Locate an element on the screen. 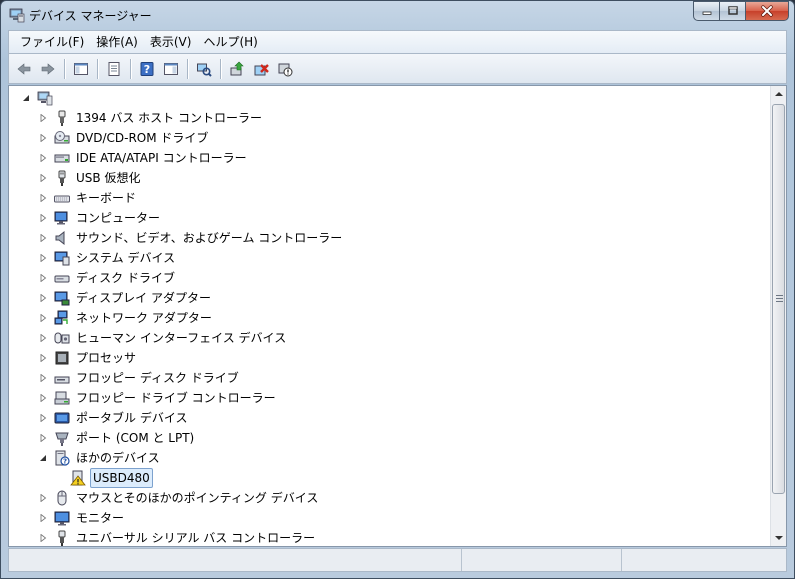 This screenshot has width=795, height=579. tree-category-10: ネットワーク アダプター is located at coordinates (126, 318).